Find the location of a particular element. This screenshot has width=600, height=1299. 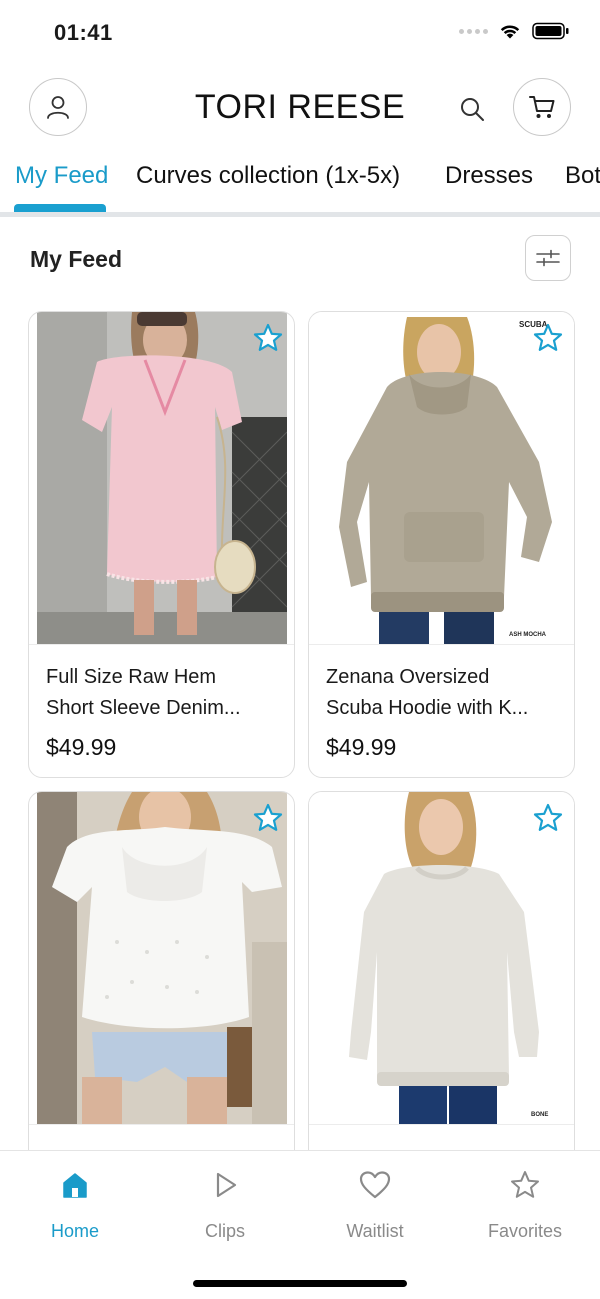

tabs-divider is located at coordinates (300, 214).